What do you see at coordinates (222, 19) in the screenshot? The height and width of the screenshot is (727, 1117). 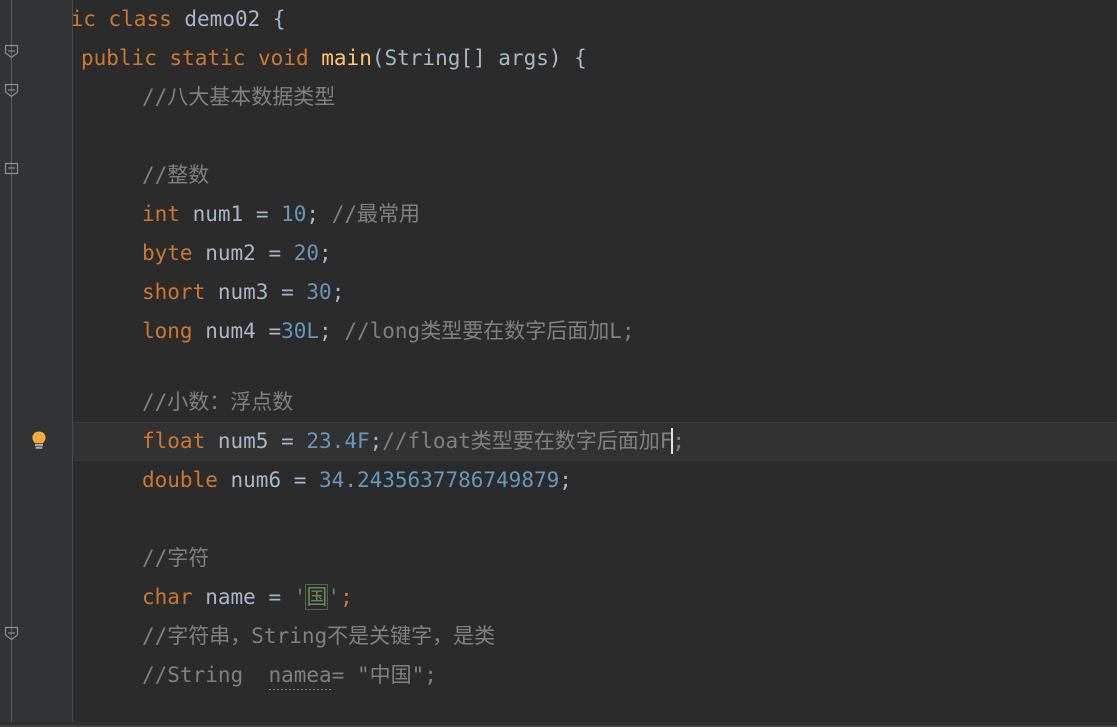 I see `code-token-id: demo02` at bounding box center [222, 19].